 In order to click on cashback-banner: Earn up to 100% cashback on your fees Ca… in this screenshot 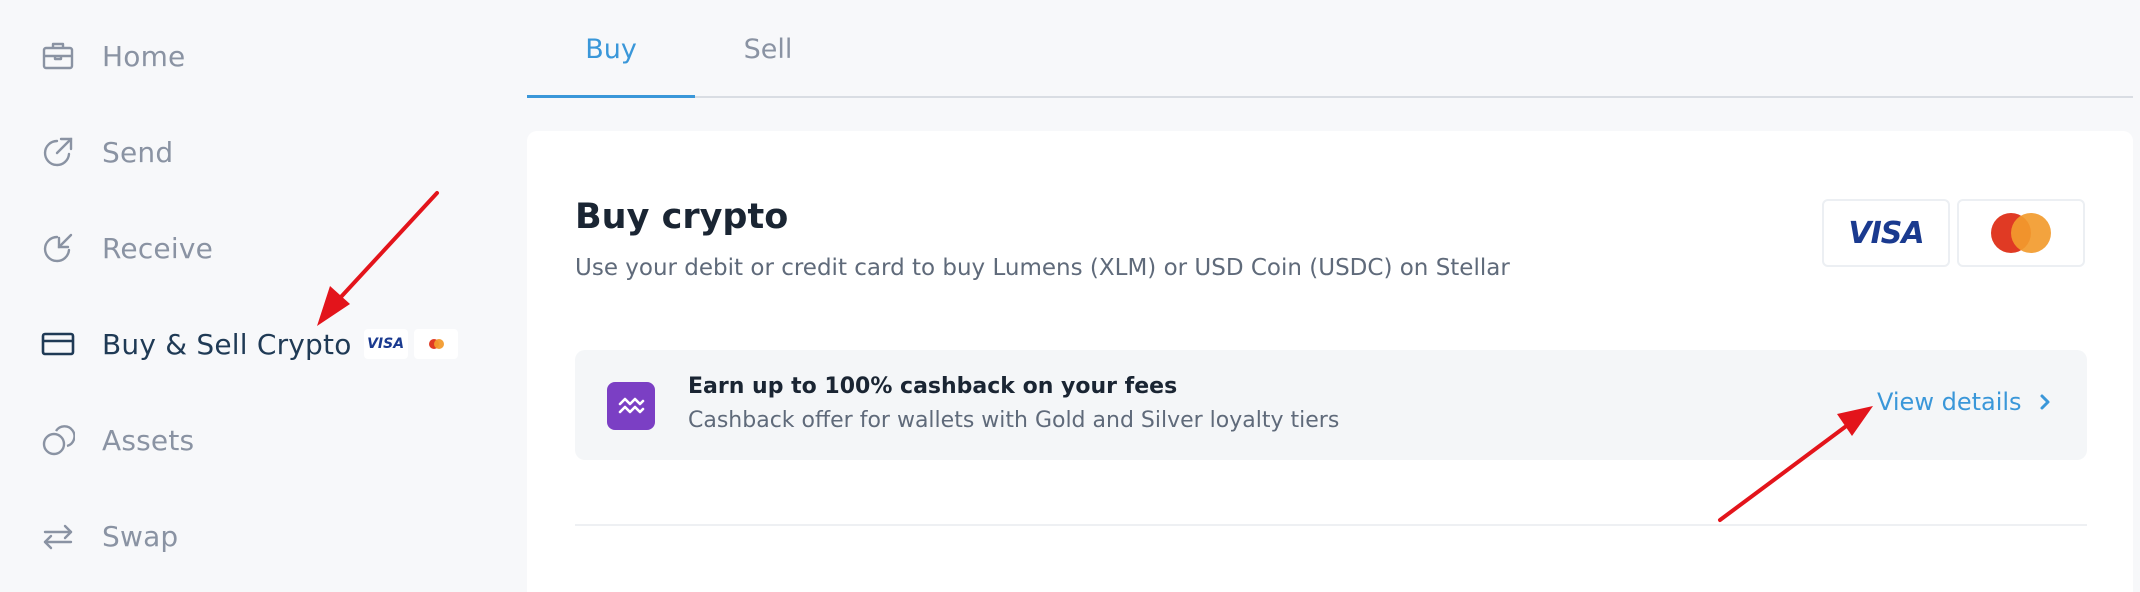, I will do `click(1331, 405)`.